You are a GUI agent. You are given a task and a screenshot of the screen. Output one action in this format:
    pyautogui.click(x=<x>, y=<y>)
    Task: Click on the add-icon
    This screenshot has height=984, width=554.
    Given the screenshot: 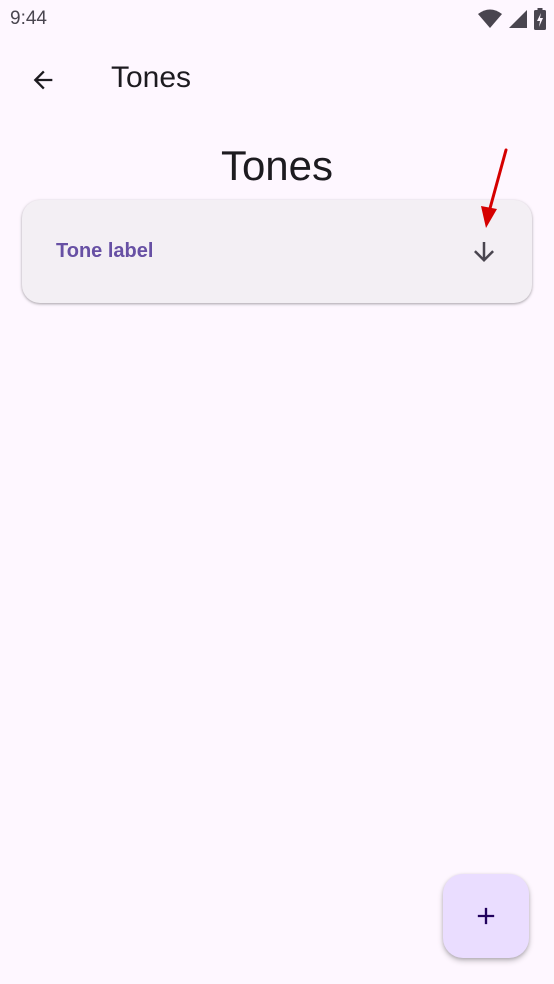 What is the action you would take?
    pyautogui.click(x=486, y=916)
    